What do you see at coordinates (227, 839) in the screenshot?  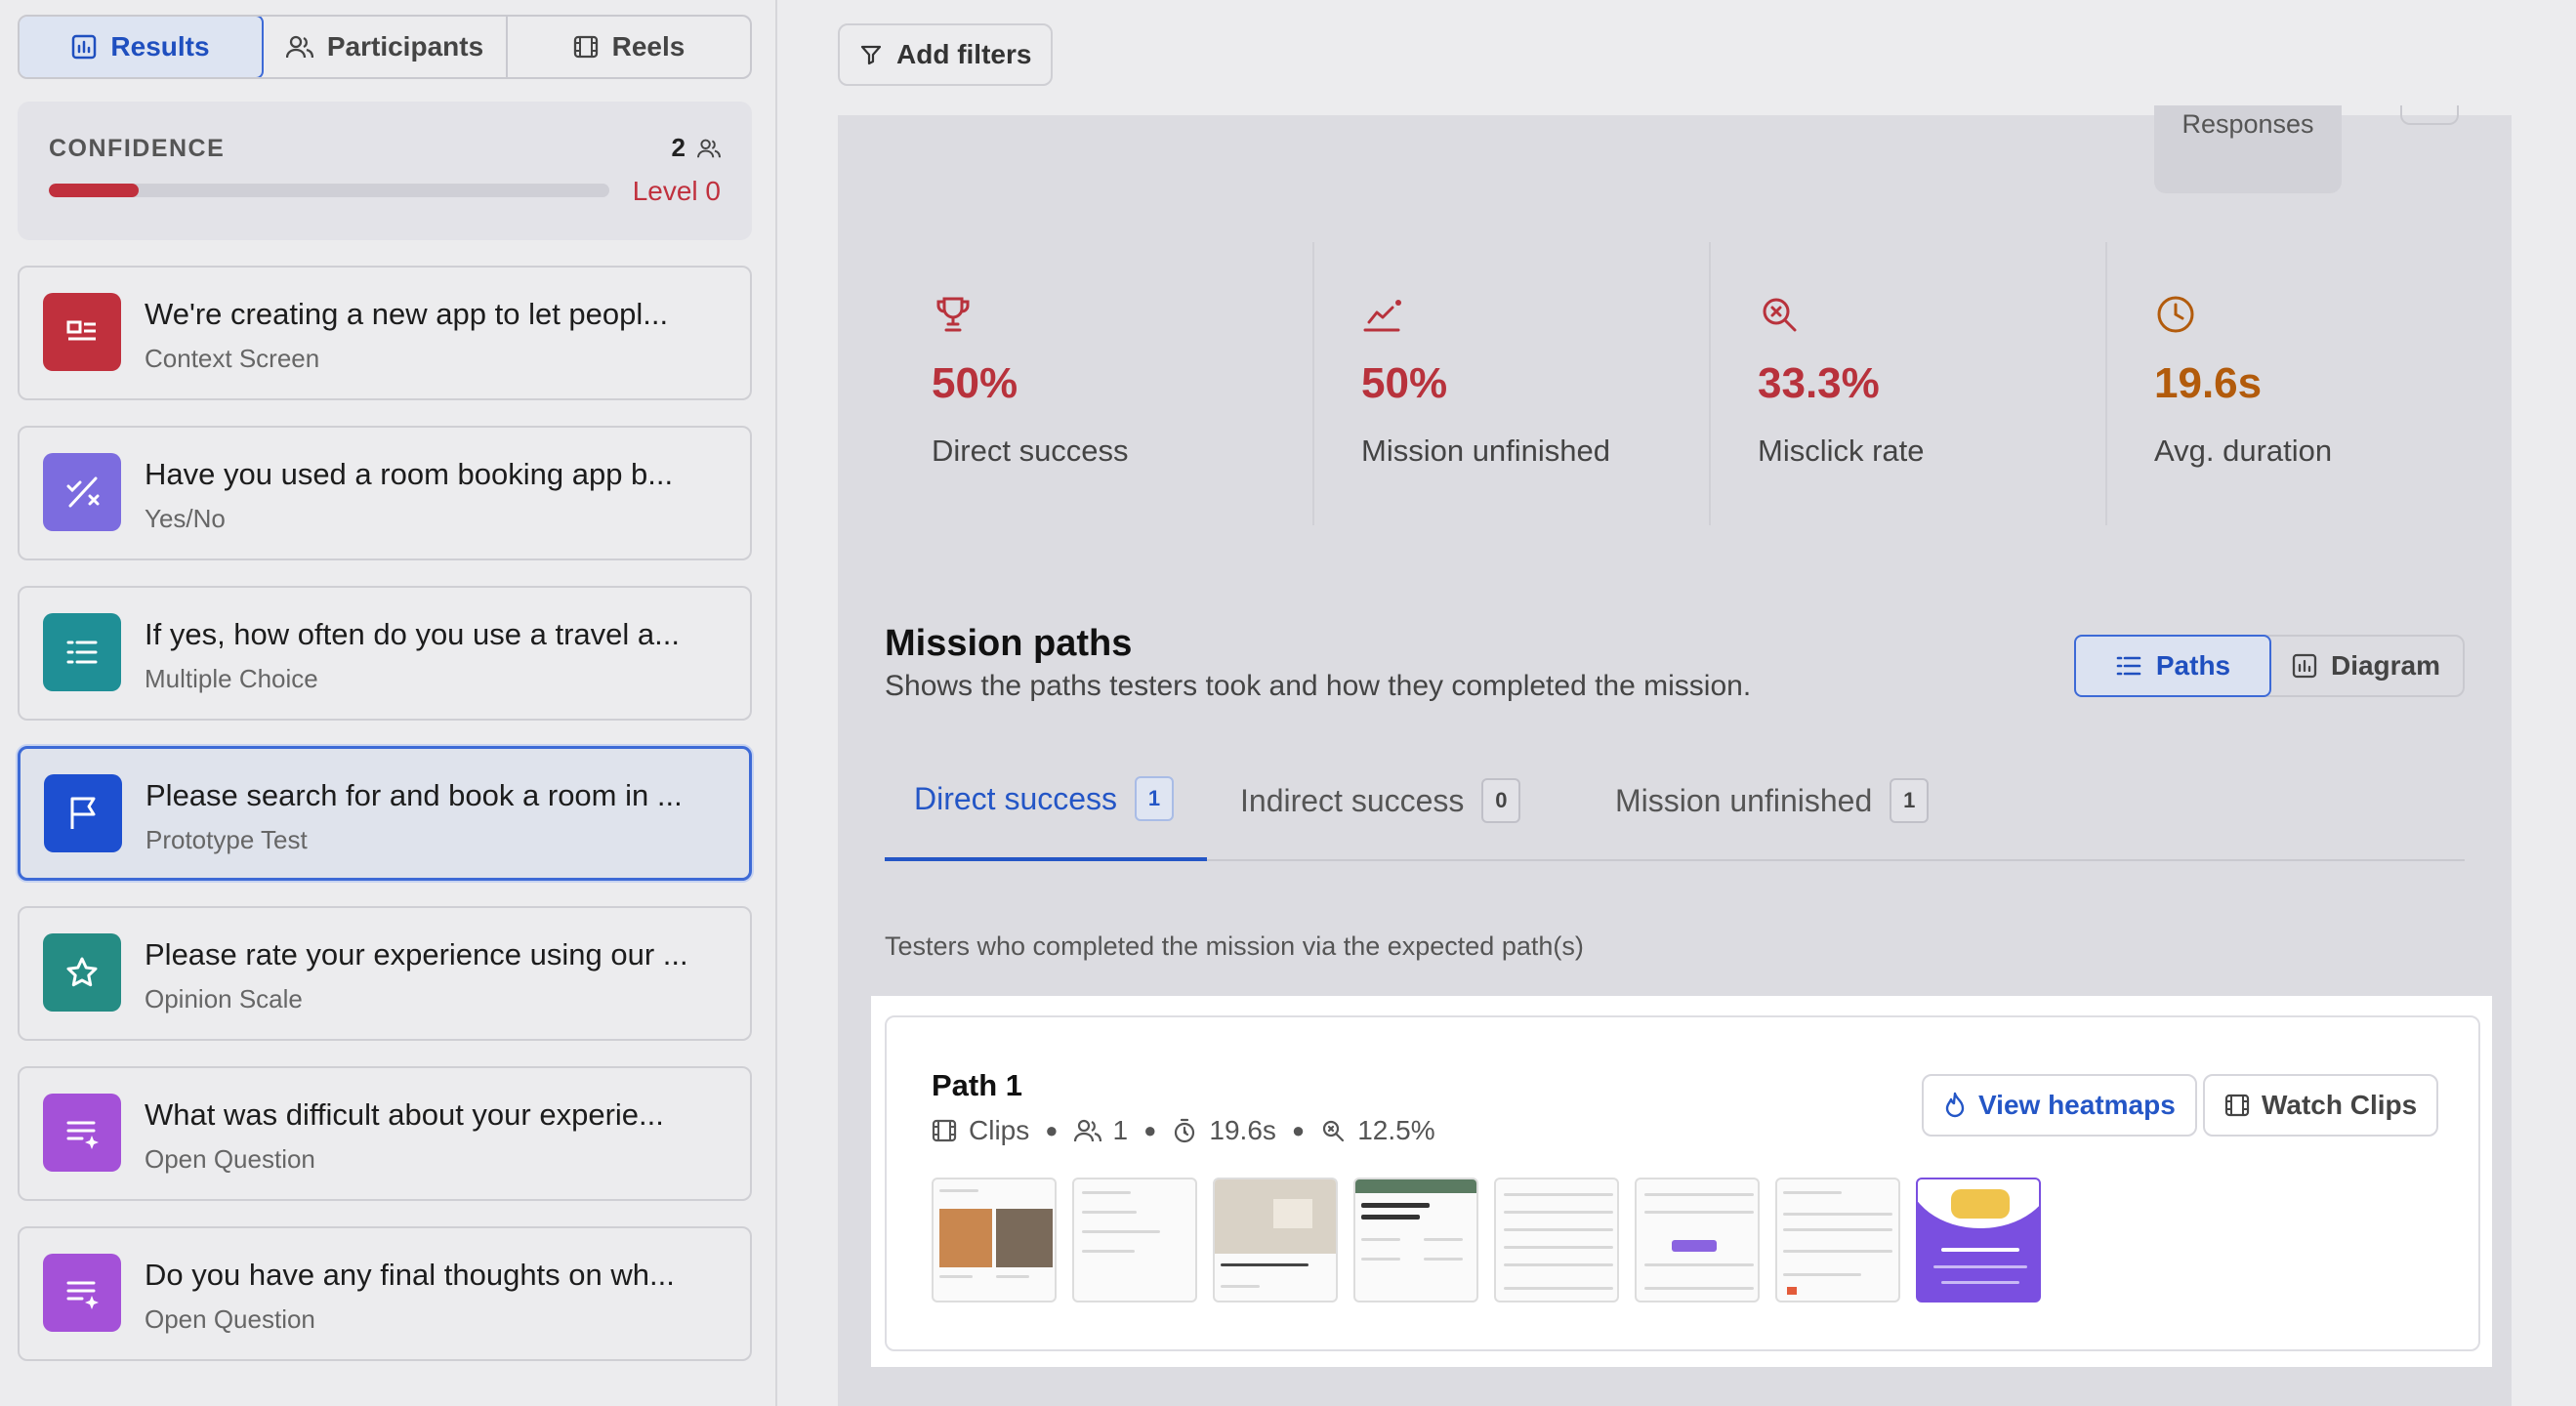 I see `block-type: Prototype Test` at bounding box center [227, 839].